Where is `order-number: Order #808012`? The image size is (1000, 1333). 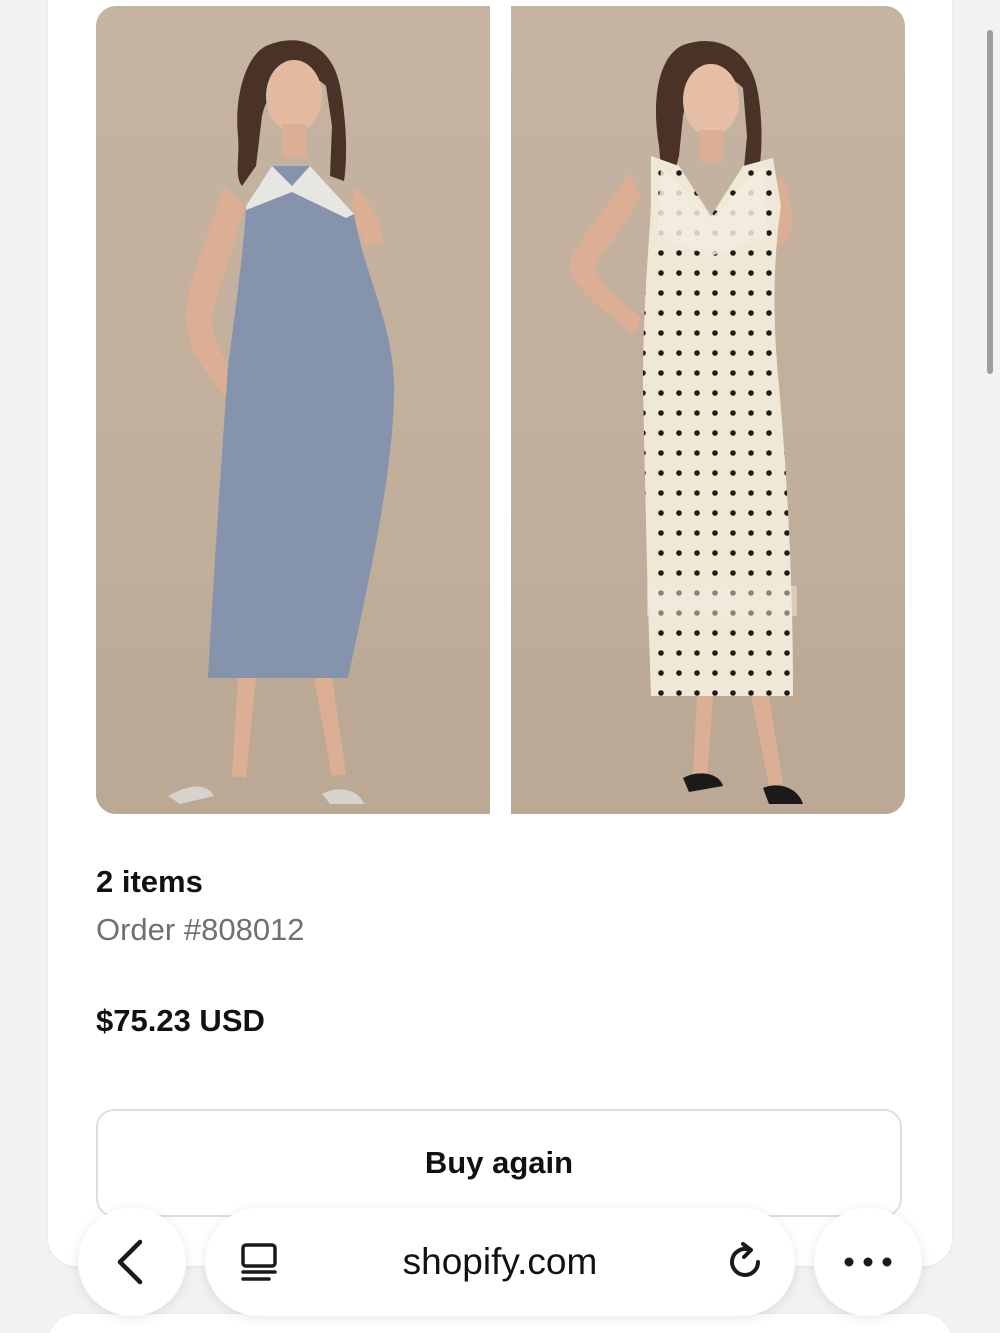 order-number: Order #808012 is located at coordinates (200, 929).